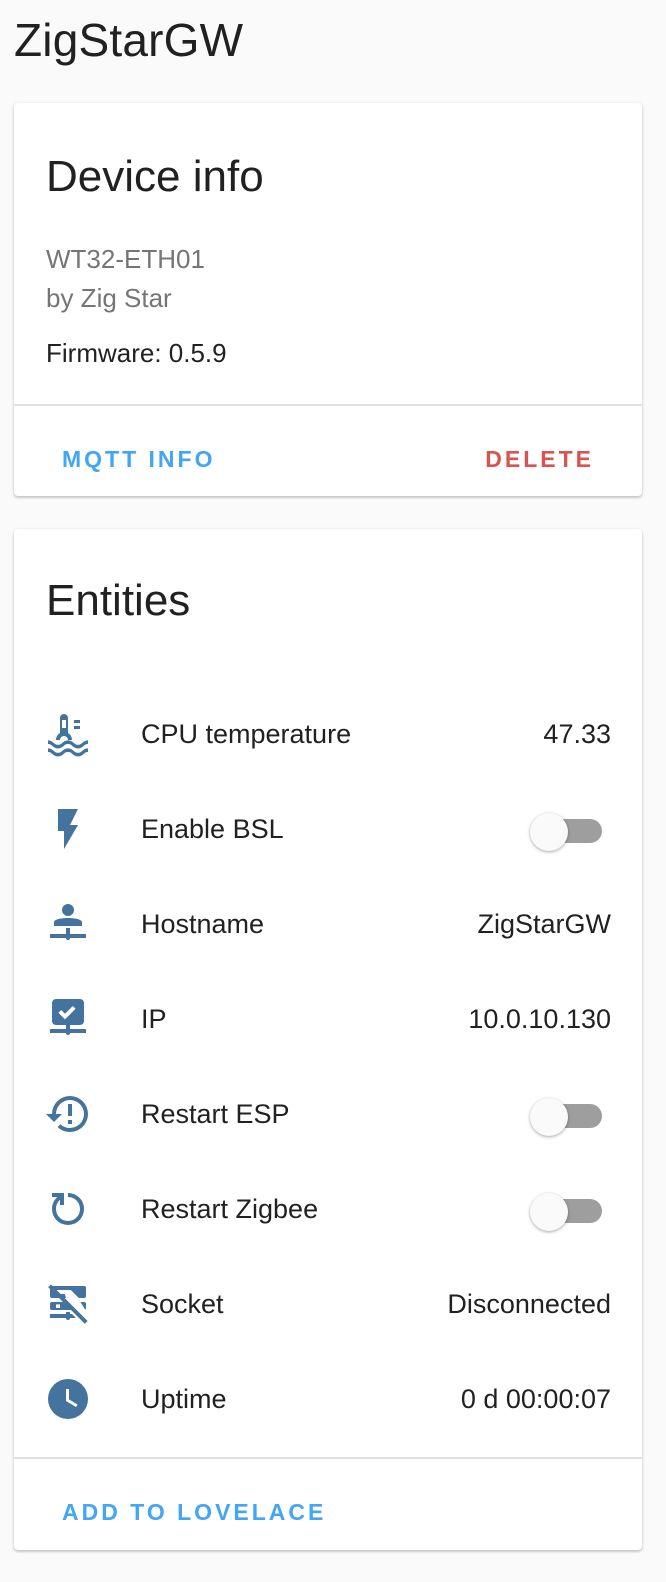  What do you see at coordinates (328, 1400) in the screenshot?
I see `entity-row-uptime: Uptime 0 d 00:00:07` at bounding box center [328, 1400].